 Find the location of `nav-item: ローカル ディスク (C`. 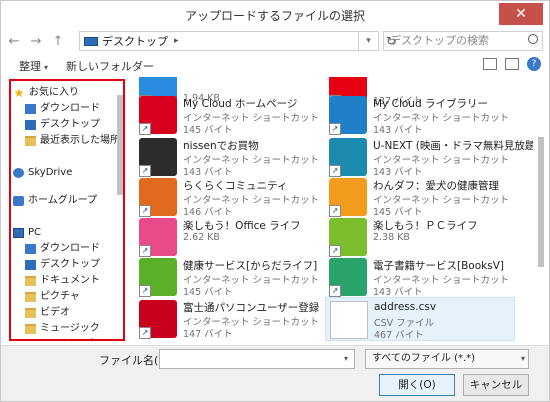

nav-item: ローカル ディスク (C is located at coordinates (74, 339).